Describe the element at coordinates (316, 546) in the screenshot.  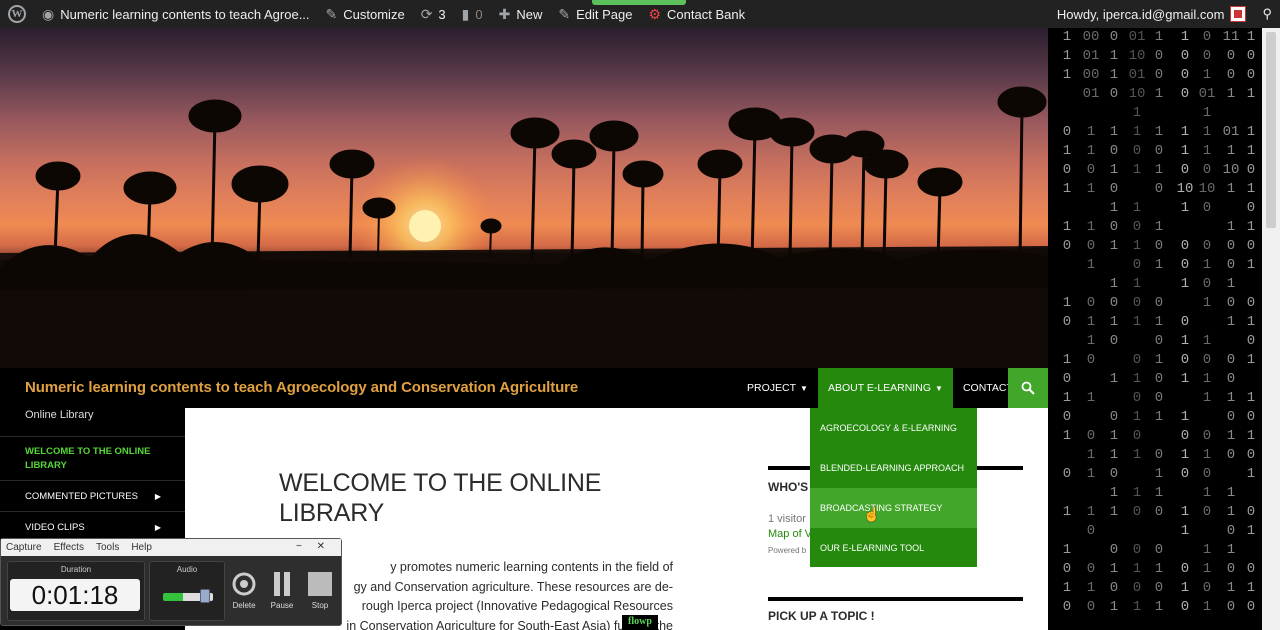
I see `recorder-window-buttons: − ✕` at that location.